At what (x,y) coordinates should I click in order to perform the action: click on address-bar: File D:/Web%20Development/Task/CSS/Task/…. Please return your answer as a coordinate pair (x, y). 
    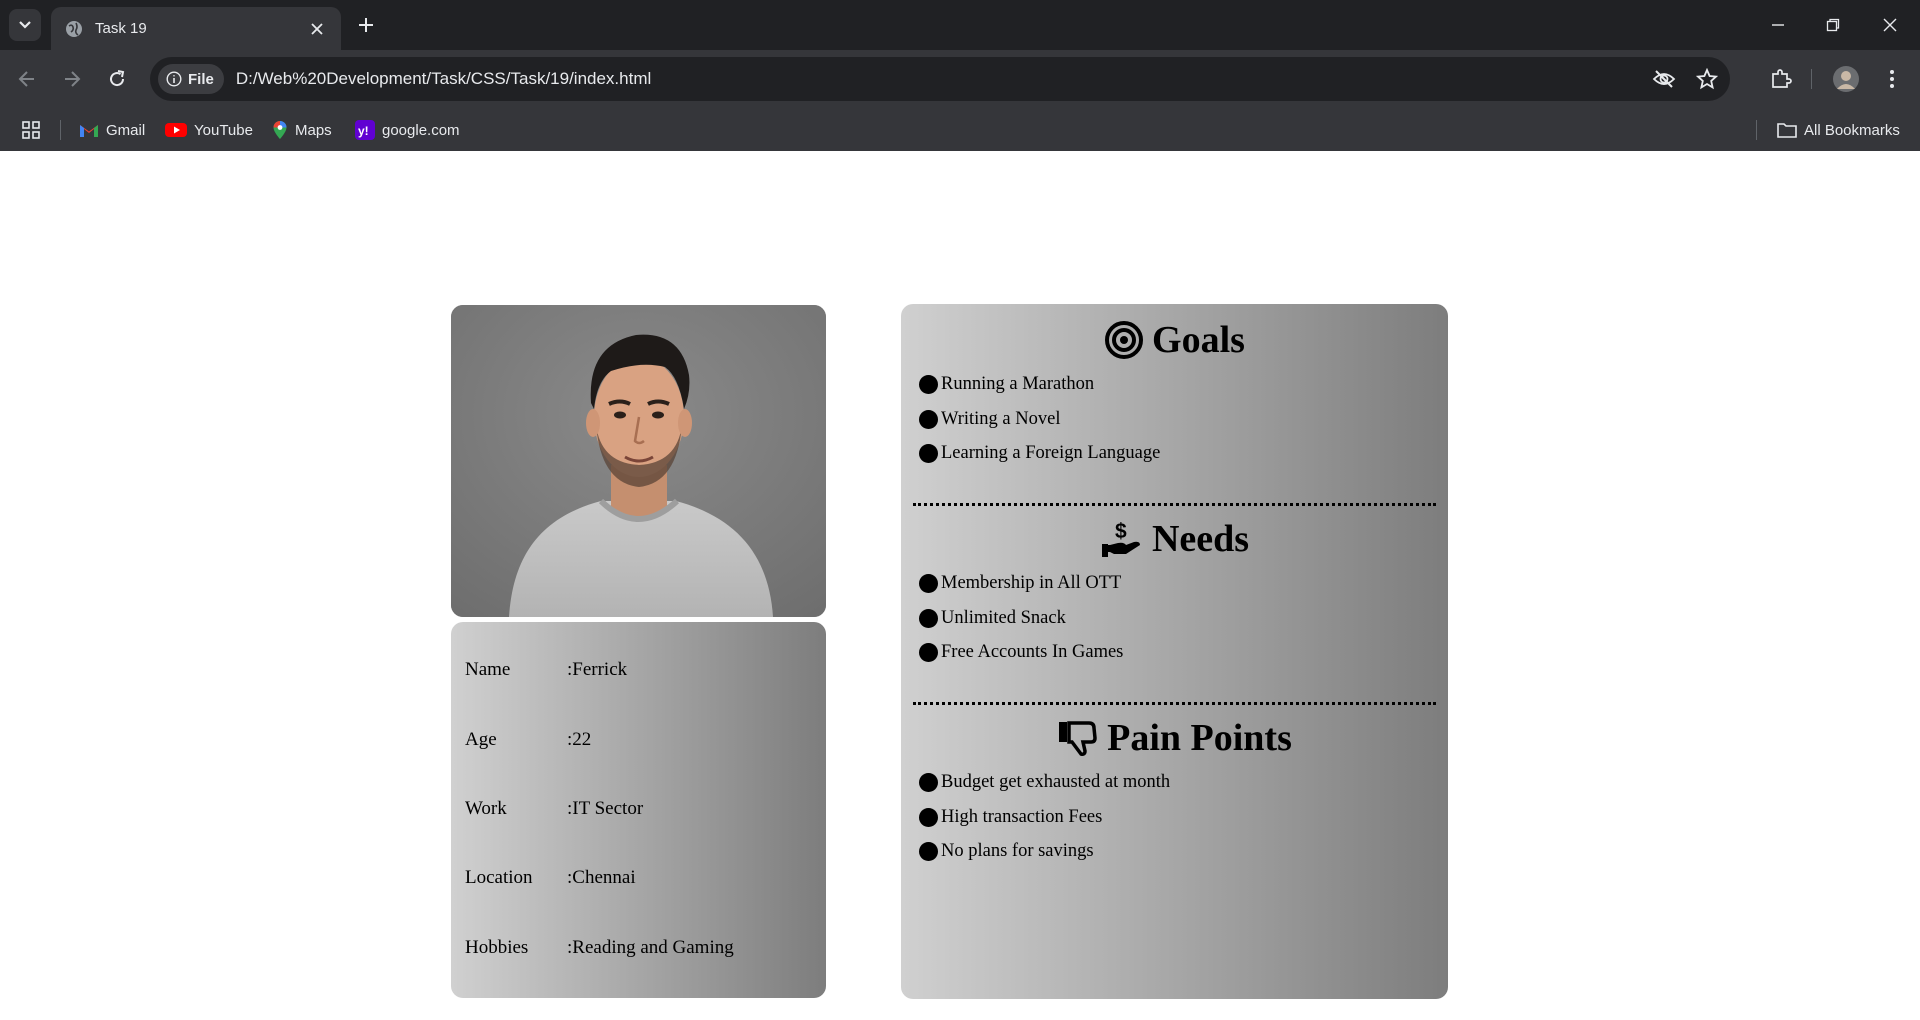
    Looking at the image, I should click on (940, 79).